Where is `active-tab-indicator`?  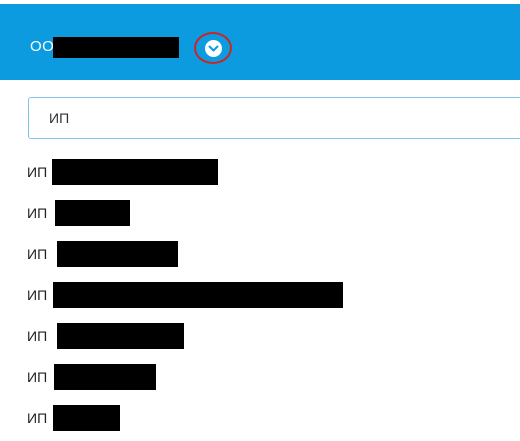
active-tab-indicator is located at coordinates (216, 82).